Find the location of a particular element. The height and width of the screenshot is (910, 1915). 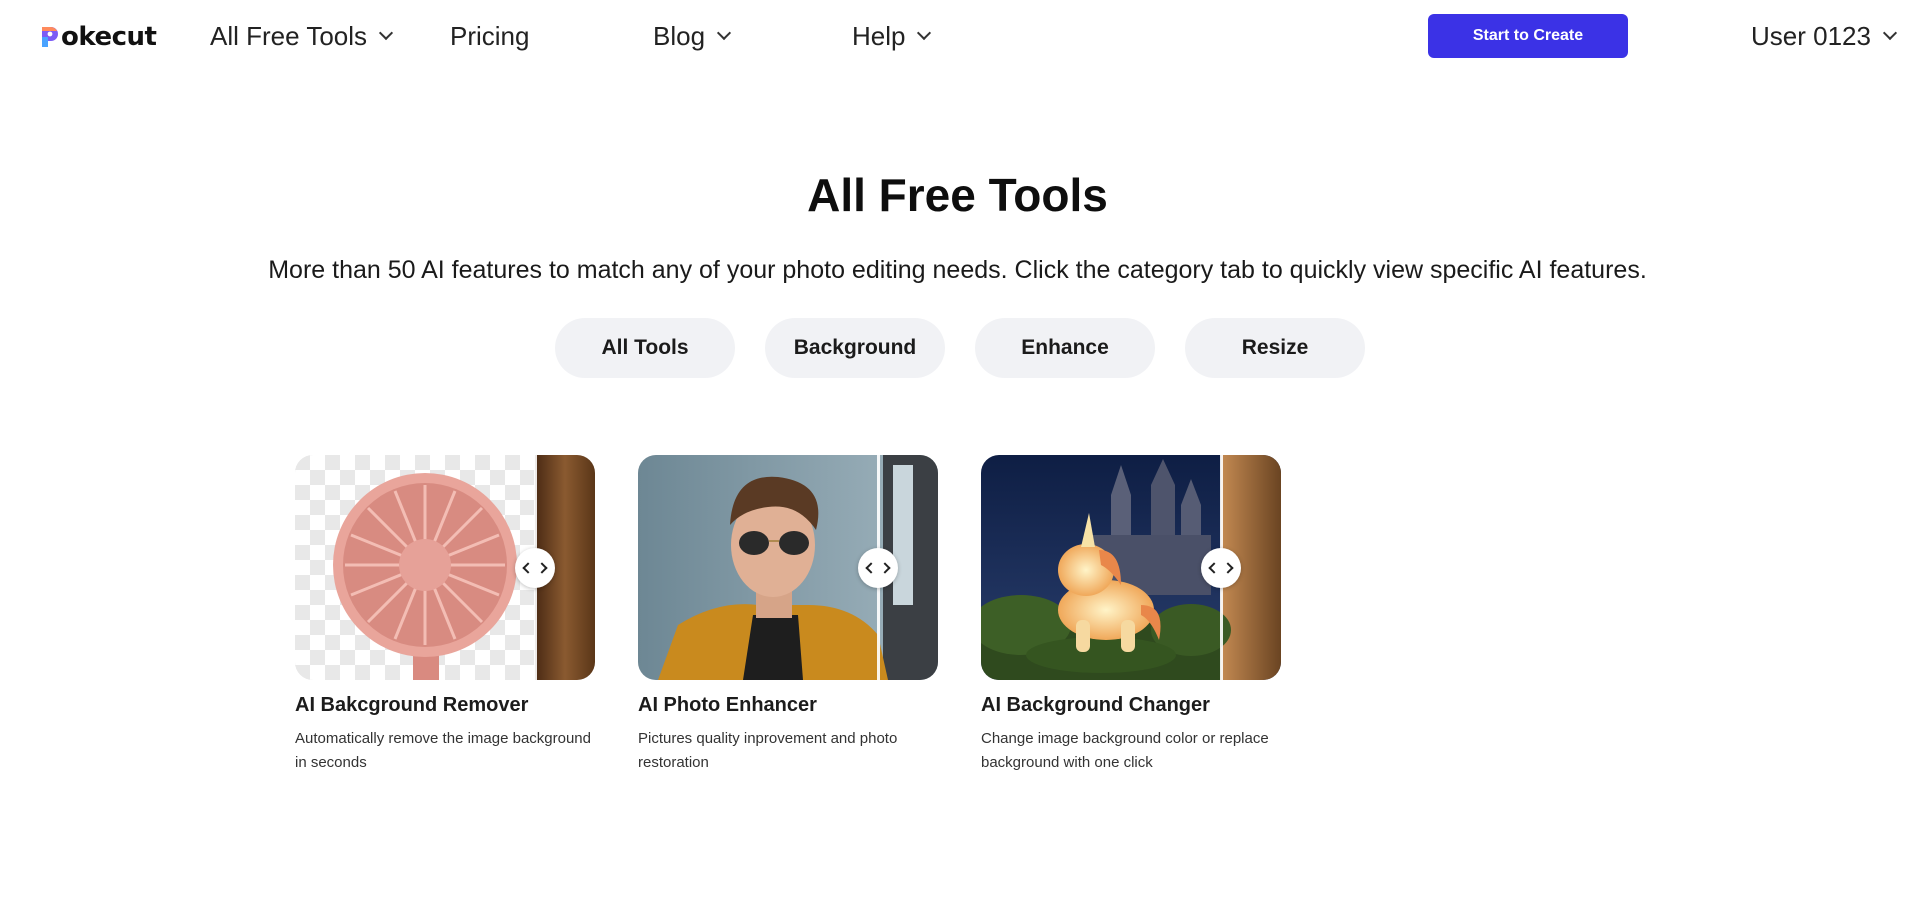

nav-blog: Blog is located at coordinates (692, 36).